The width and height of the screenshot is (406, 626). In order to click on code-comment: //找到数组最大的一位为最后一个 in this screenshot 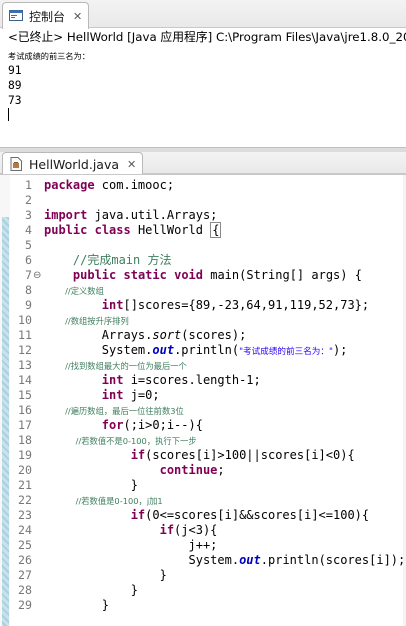, I will do `click(115, 366)`.